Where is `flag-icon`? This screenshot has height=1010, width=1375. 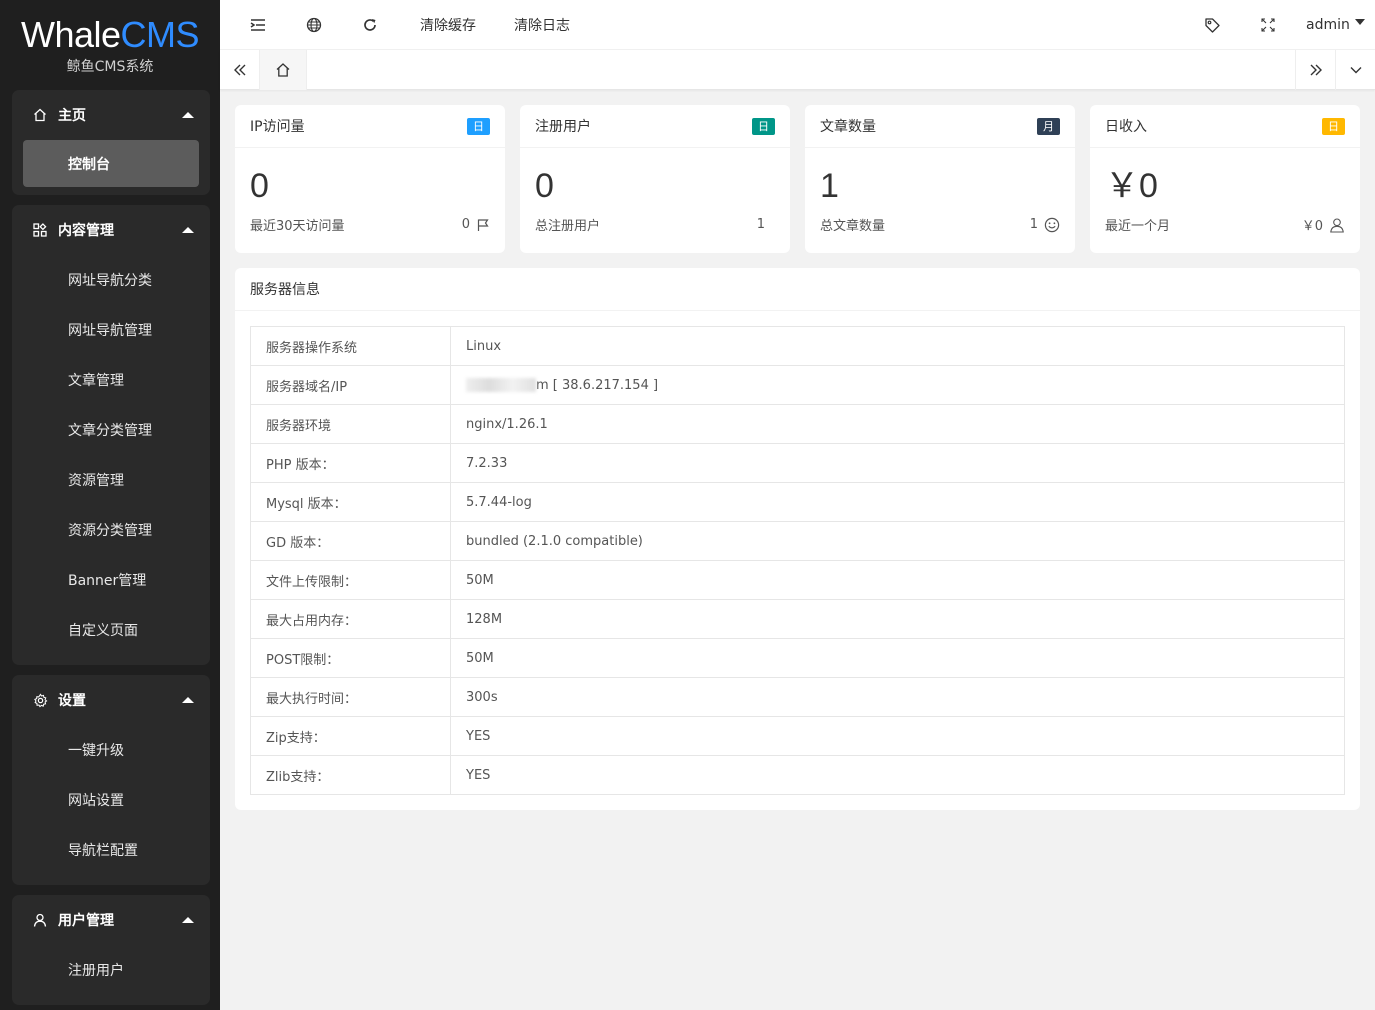
flag-icon is located at coordinates (483, 224).